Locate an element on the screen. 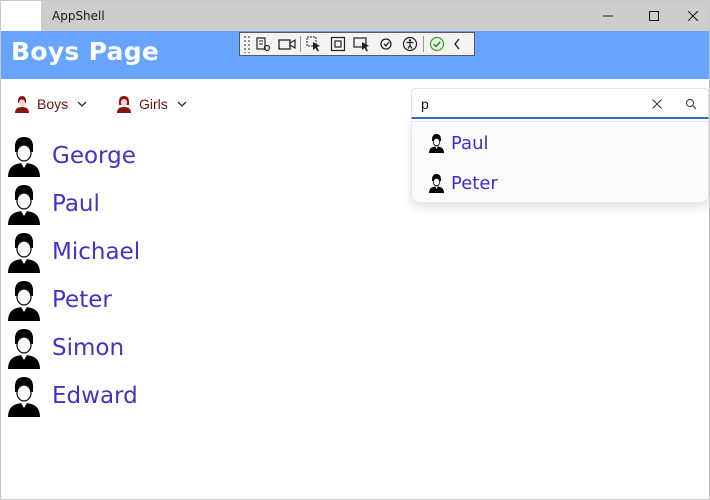 The width and height of the screenshot is (710, 500). search-box is located at coordinates (560, 103).